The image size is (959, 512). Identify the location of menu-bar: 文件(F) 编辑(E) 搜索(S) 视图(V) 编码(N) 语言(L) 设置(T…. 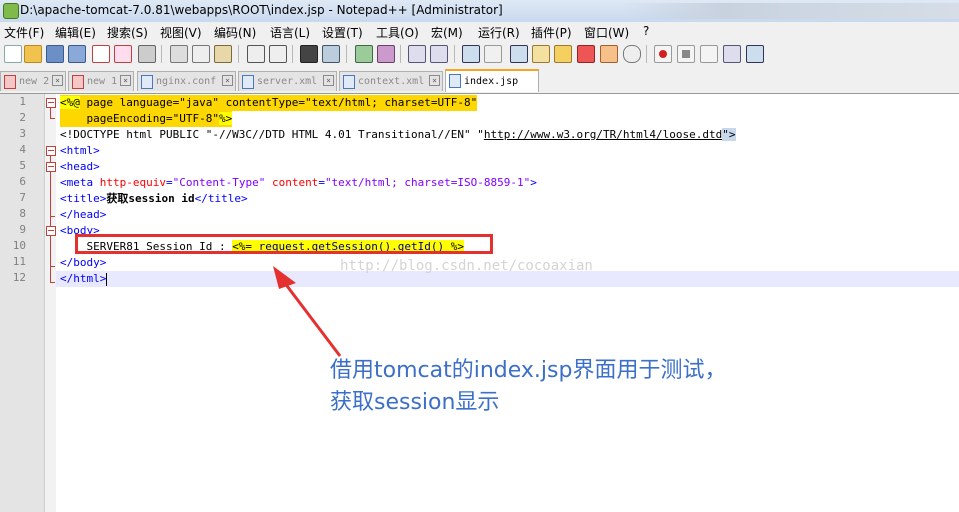
(479, 31).